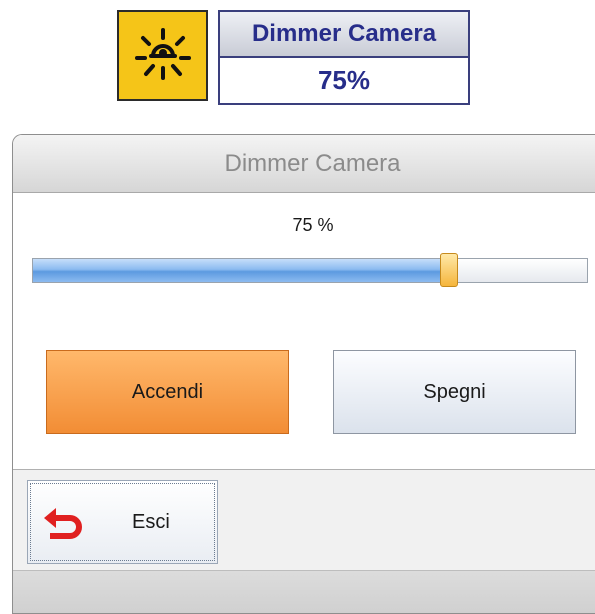 Image resolution: width=595 pixels, height=614 pixels. What do you see at coordinates (151, 521) in the screenshot?
I see `exit-label: Esci` at bounding box center [151, 521].